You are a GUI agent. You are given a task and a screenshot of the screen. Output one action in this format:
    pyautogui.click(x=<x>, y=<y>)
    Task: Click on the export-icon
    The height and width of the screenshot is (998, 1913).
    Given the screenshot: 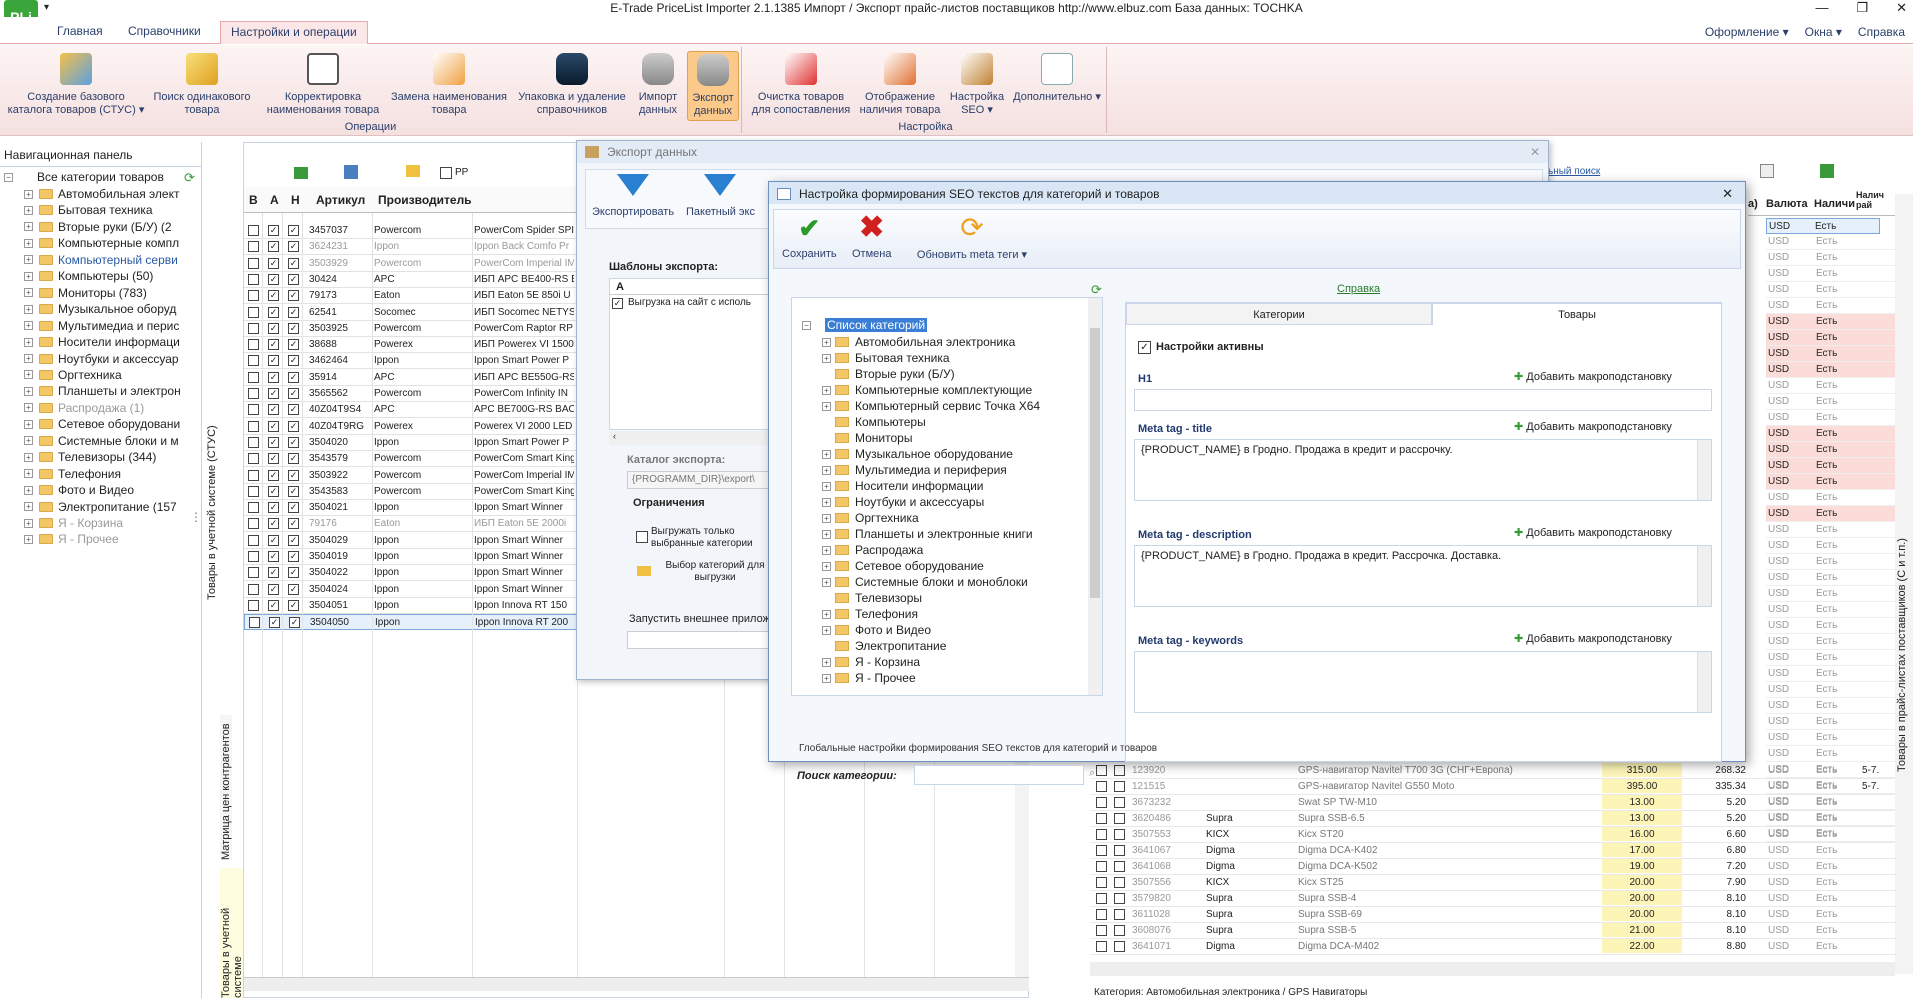 What is the action you would take?
    pyautogui.click(x=1827, y=171)
    